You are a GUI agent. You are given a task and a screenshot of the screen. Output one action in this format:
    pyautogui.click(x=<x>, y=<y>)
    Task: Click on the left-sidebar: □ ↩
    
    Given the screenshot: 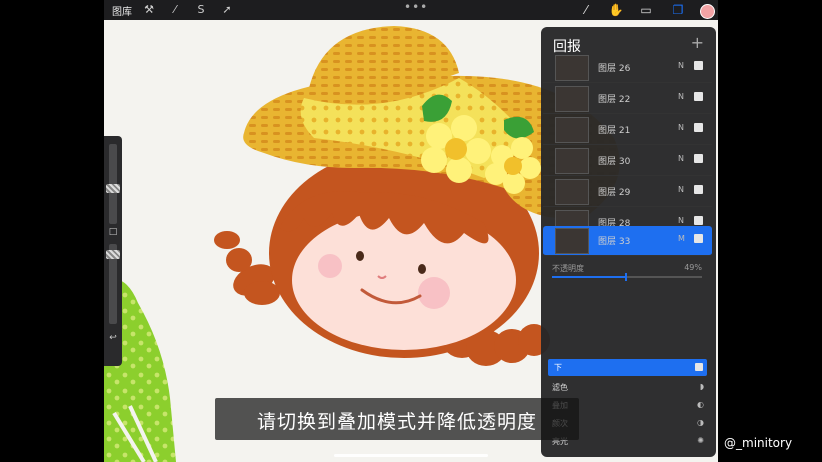 What is the action you would take?
    pyautogui.click(x=113, y=251)
    